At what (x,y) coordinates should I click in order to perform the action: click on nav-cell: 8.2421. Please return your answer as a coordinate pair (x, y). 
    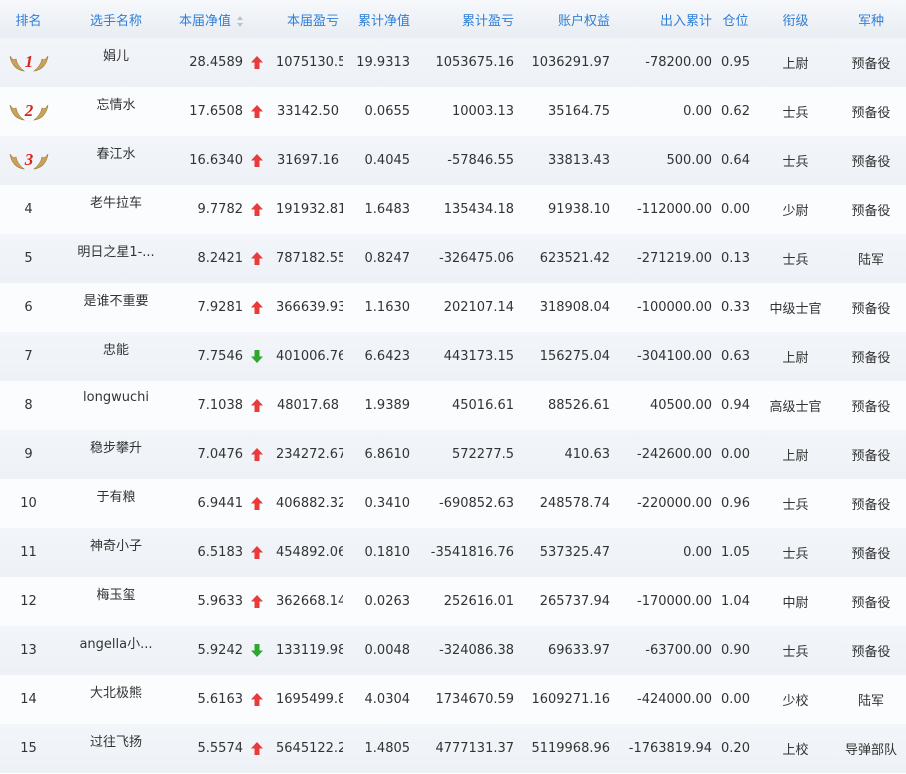
    Looking at the image, I should click on (209, 258).